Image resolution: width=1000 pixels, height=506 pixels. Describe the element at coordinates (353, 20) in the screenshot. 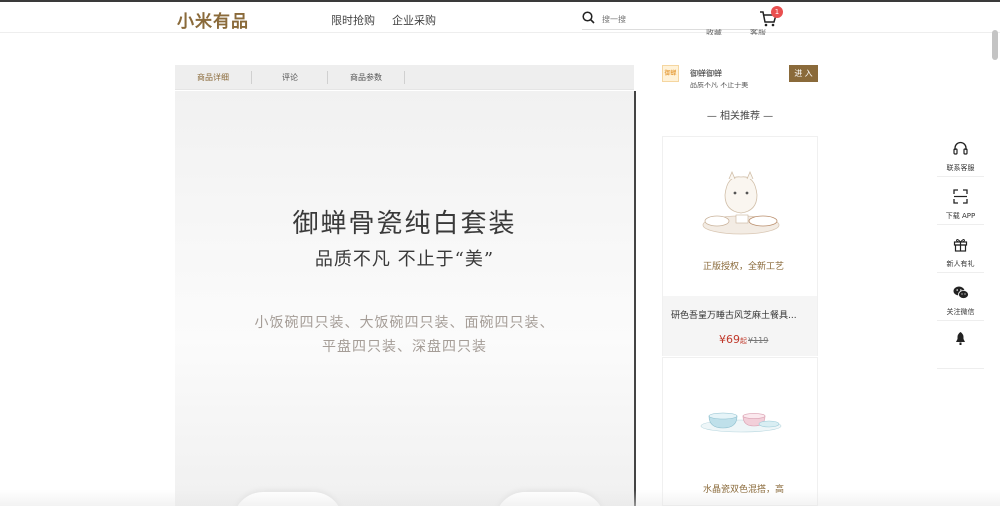

I see `nav-flash-sale: 限时抢购` at that location.